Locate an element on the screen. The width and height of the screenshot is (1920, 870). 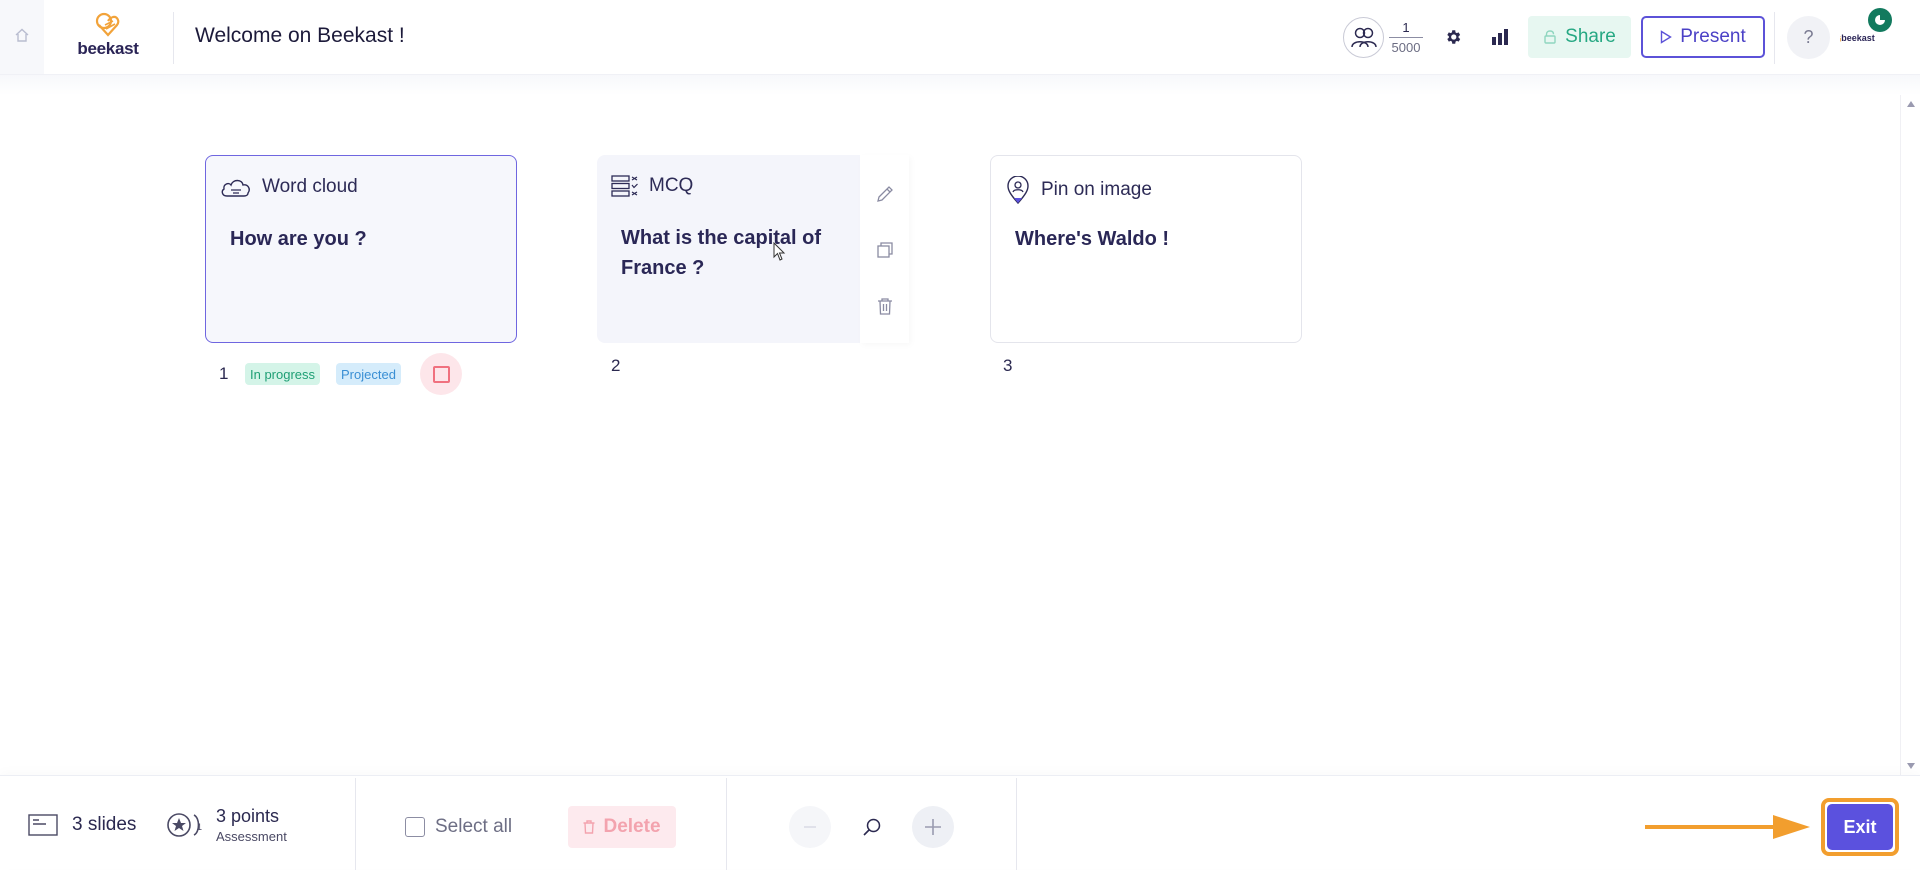
cloud-icon is located at coordinates (235, 188).